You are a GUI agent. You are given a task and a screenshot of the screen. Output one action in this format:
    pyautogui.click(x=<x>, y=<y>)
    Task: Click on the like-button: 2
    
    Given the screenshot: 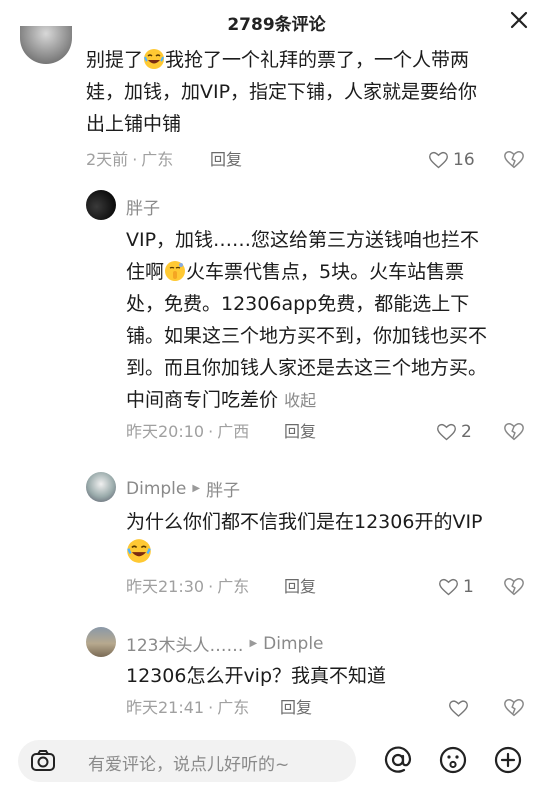 What is the action you would take?
    pyautogui.click(x=454, y=432)
    